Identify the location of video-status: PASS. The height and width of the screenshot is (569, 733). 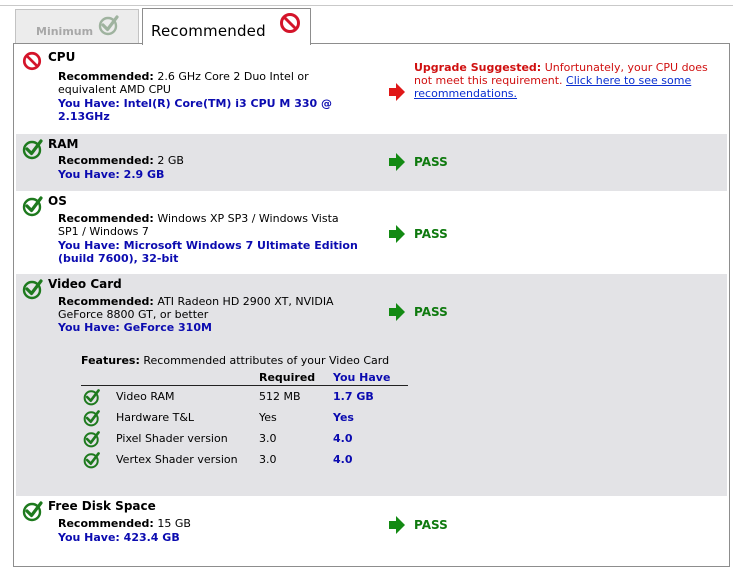
(431, 312).